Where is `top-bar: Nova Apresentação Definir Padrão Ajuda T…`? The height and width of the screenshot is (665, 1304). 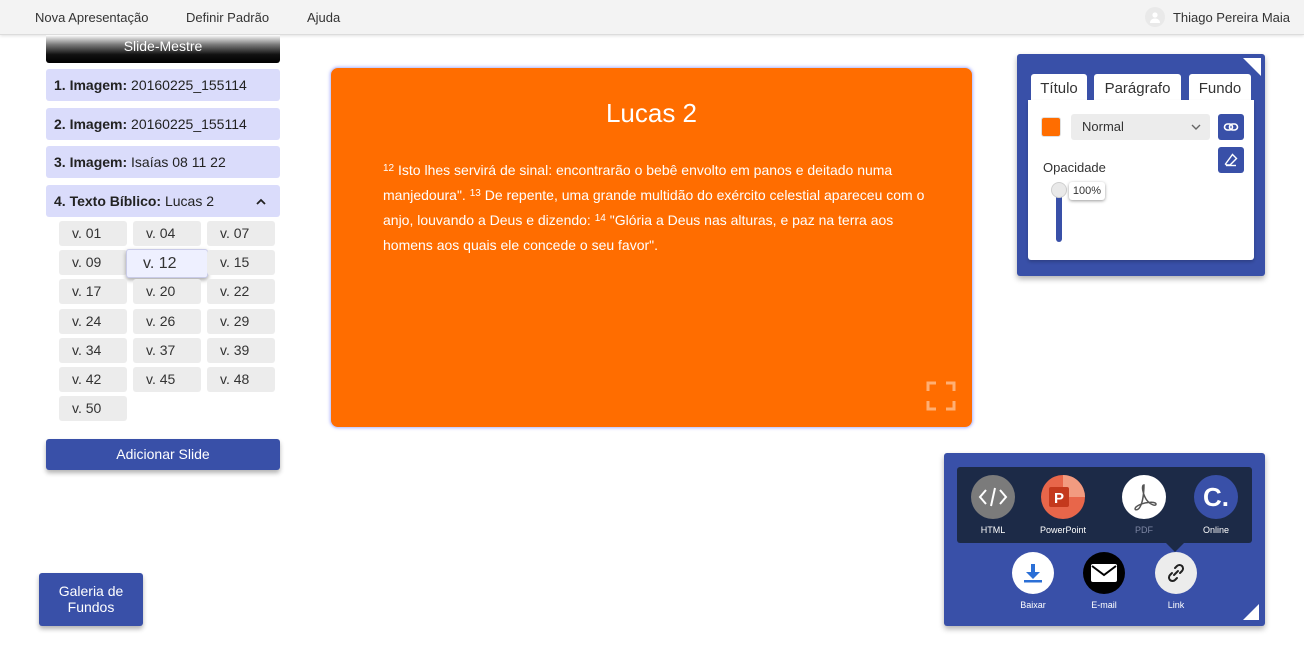
top-bar: Nova Apresentação Definir Padrão Ajuda T… is located at coordinates (652, 17).